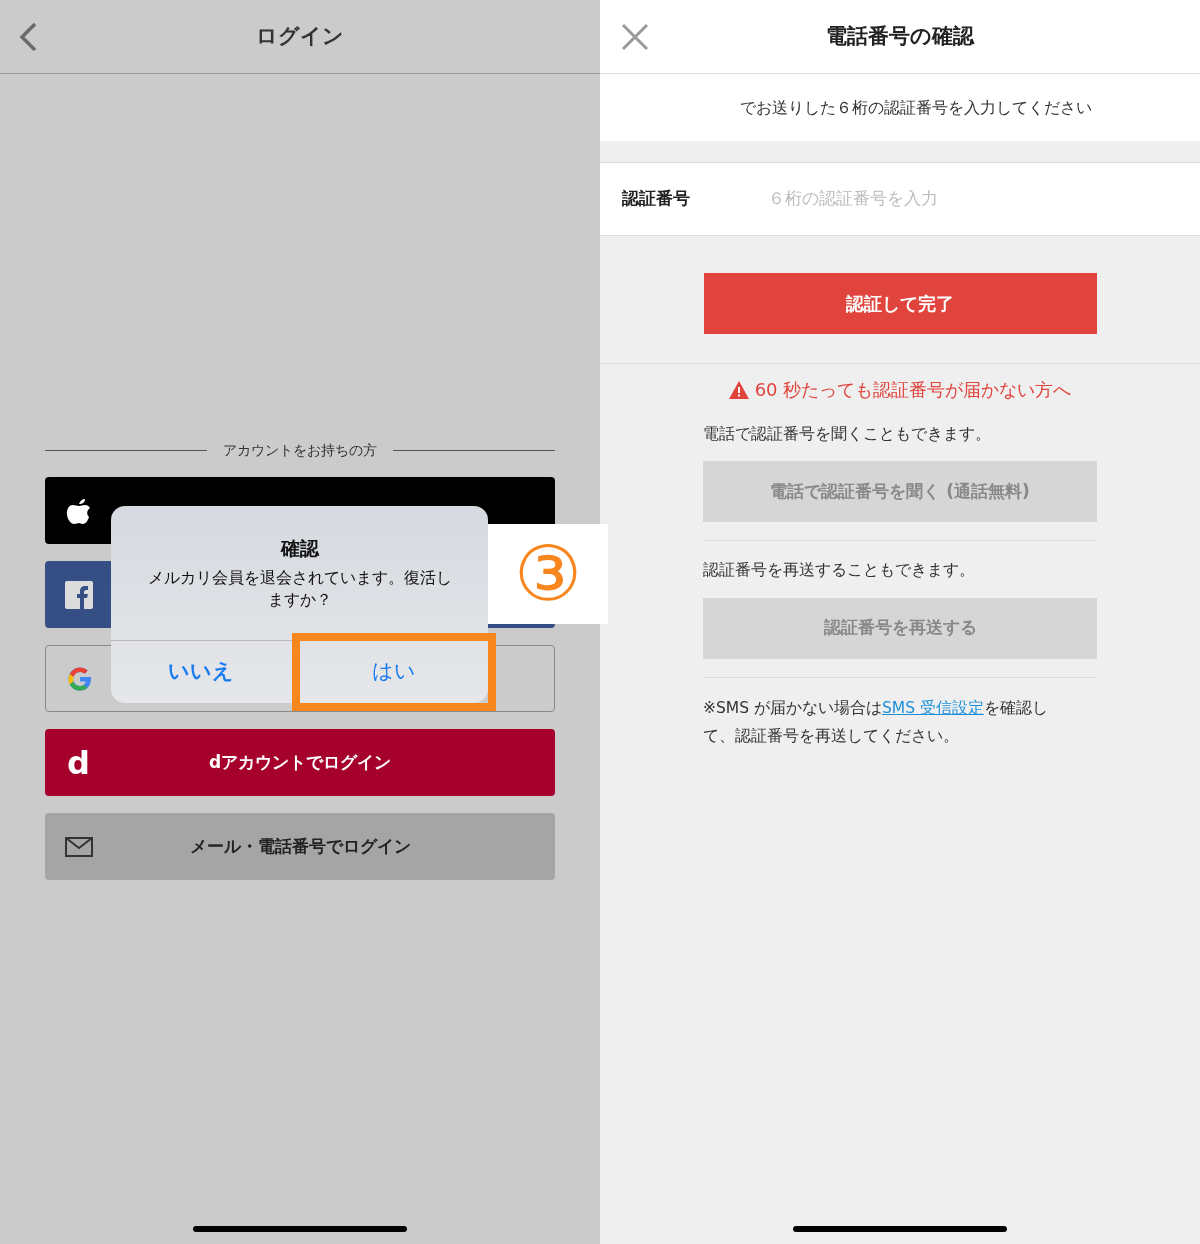  I want to click on sms-note: ※SMS が届かない場合はSMS 受信設定を確認して、認証番号を再送してください。, so click(876, 722).